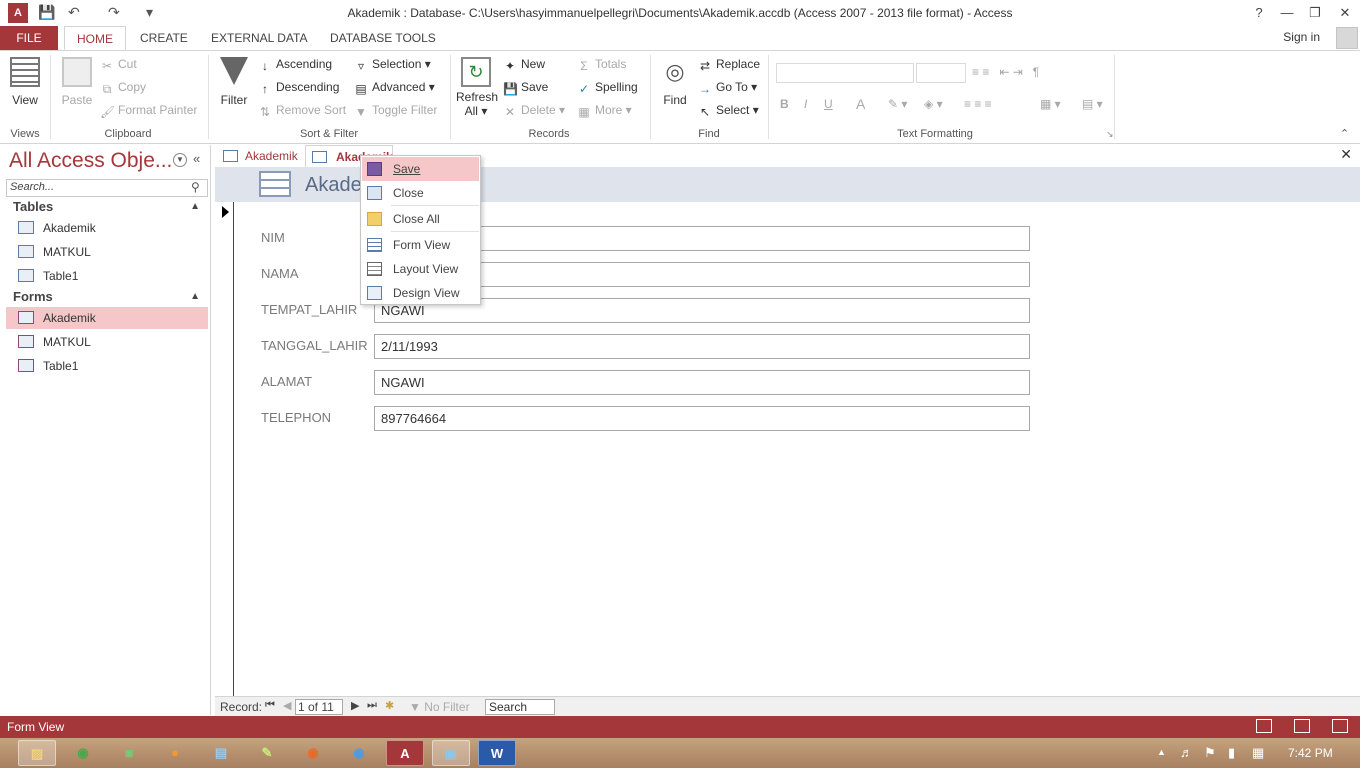 Image resolution: width=1360 pixels, height=768 pixels. What do you see at coordinates (1301, 37) in the screenshot?
I see `sign-in-link: Sign in` at bounding box center [1301, 37].